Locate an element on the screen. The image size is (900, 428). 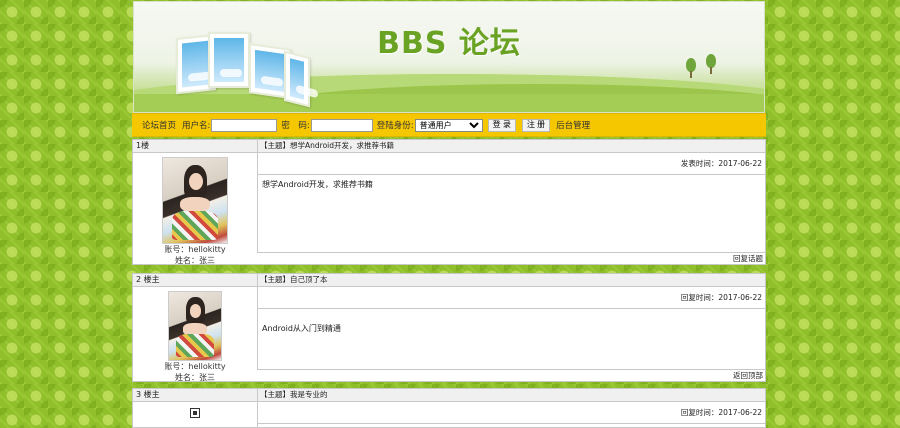
author-panel: 1楼 账号：hellokitty 姓名：张三 is located at coordinates (195, 202).